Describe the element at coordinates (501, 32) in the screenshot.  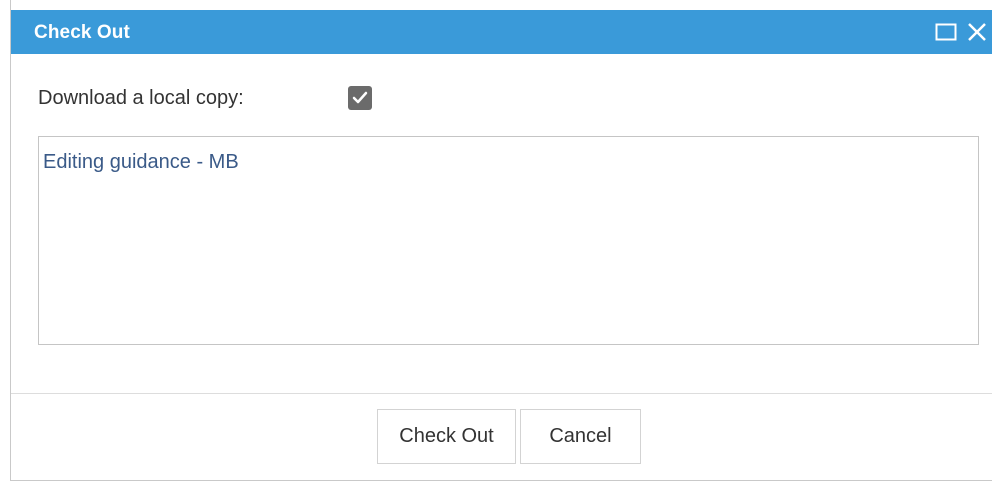
I see `dialog-titlebar: Check Out` at that location.